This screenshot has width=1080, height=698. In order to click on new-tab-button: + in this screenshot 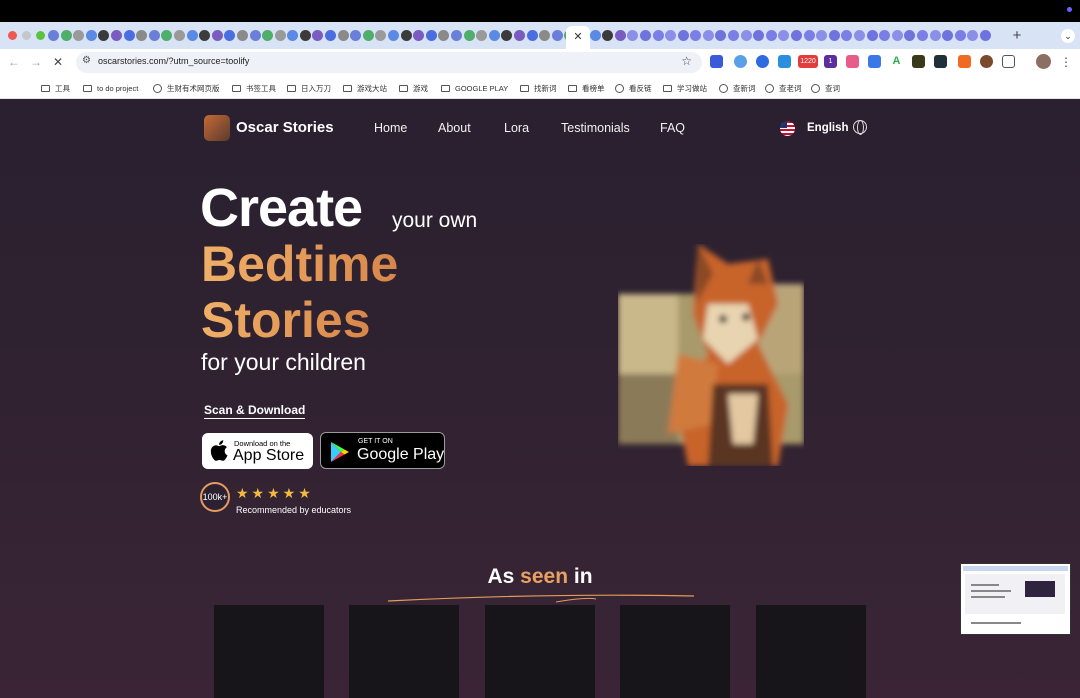, I will do `click(1017, 36)`.